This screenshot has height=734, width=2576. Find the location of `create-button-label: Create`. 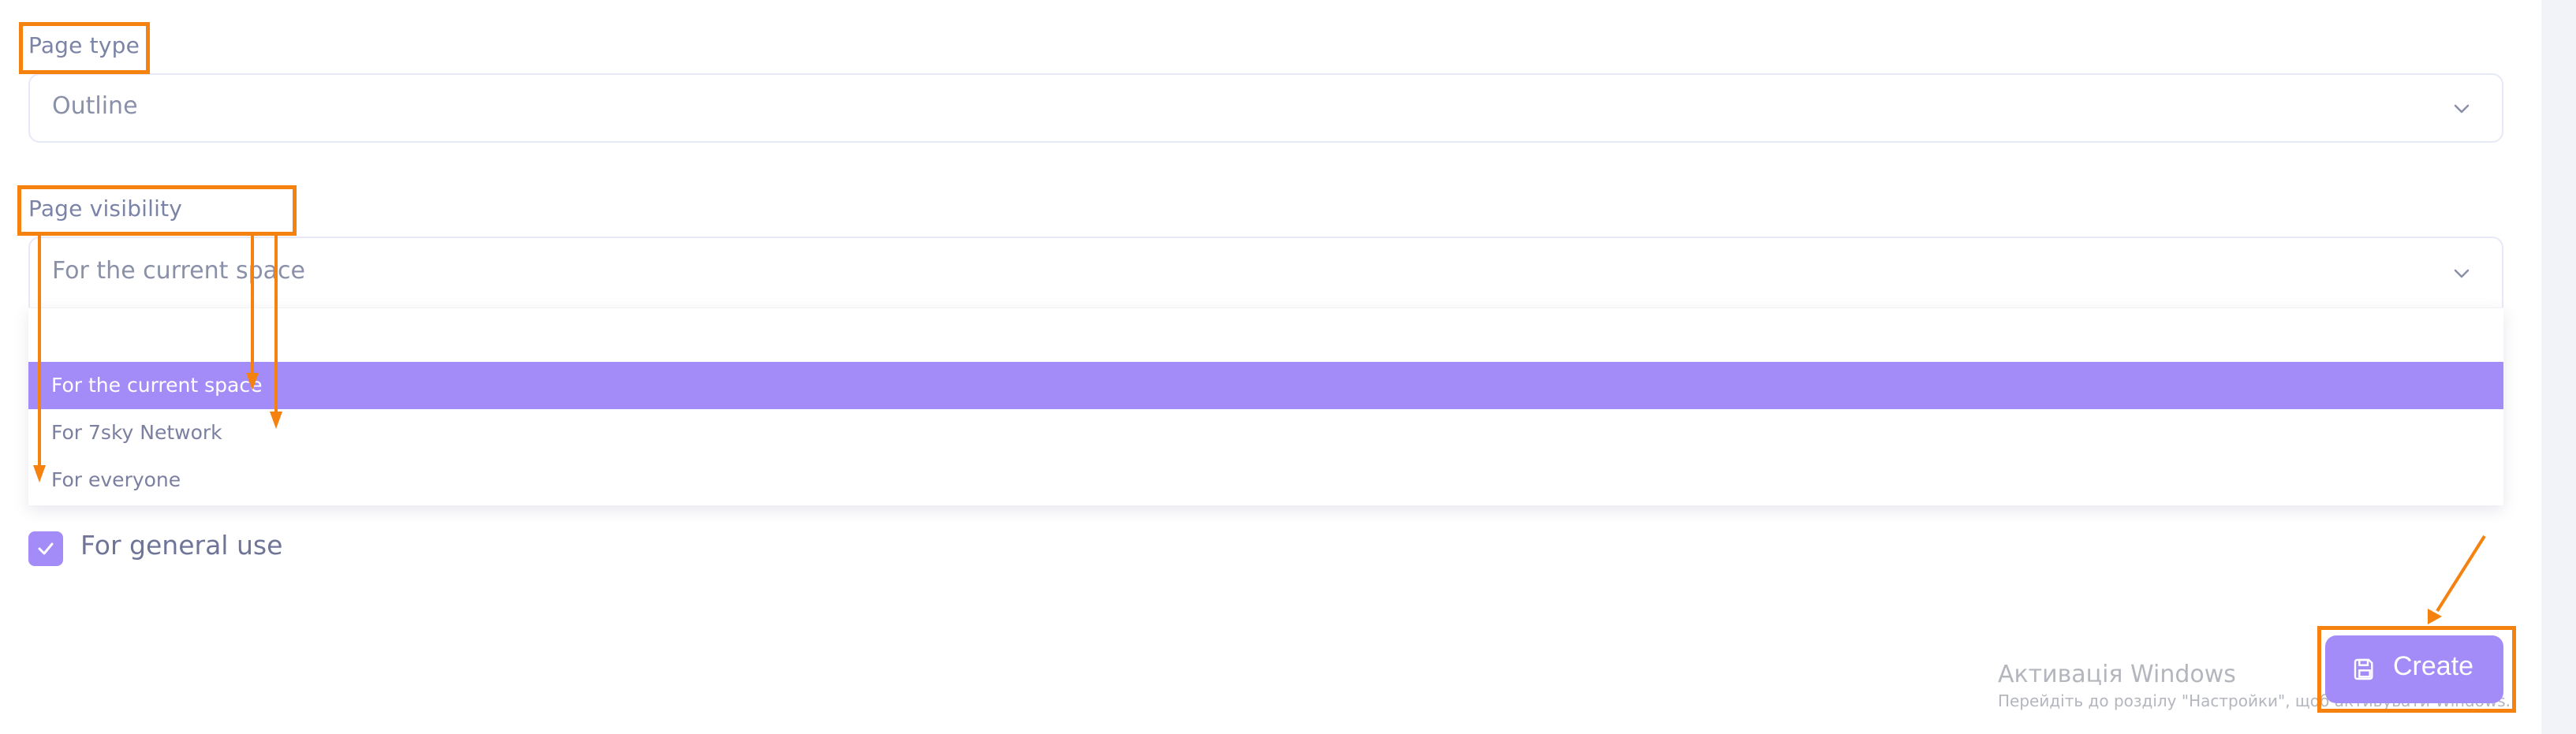

create-button-label: Create is located at coordinates (2433, 666).